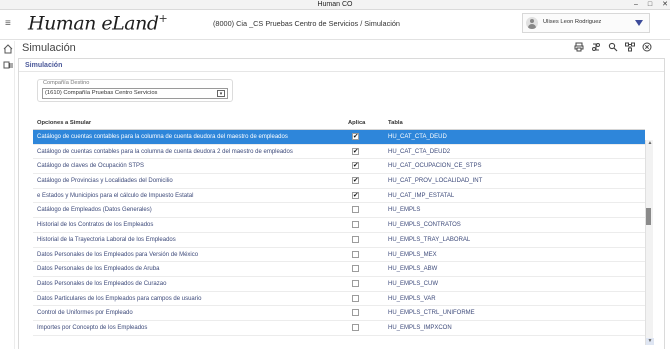 This screenshot has height=349, width=670. What do you see at coordinates (91, 166) in the screenshot?
I see `row-option: Catálogo de claves de Ocupación STPS` at bounding box center [91, 166].